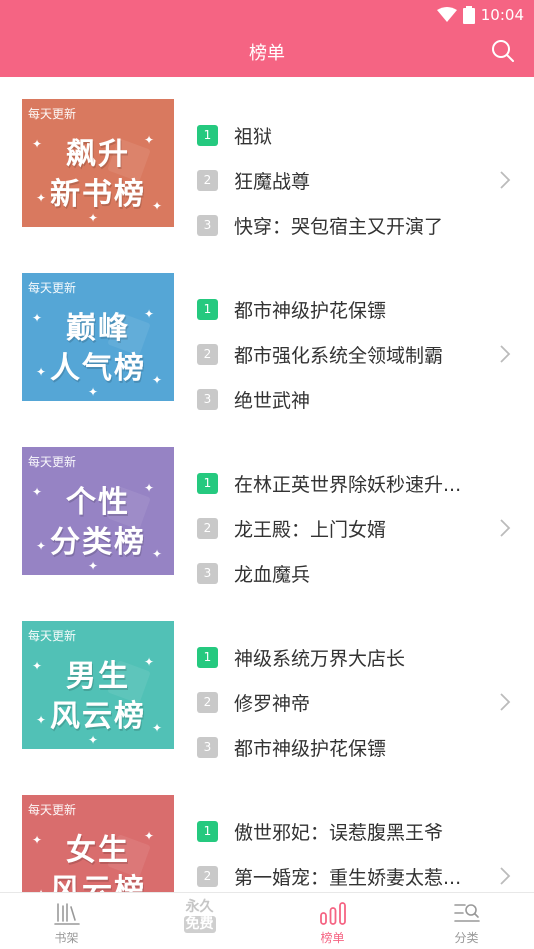 The height and width of the screenshot is (949, 534). I want to click on rank-entry: 2 修罗神帝, so click(254, 702).